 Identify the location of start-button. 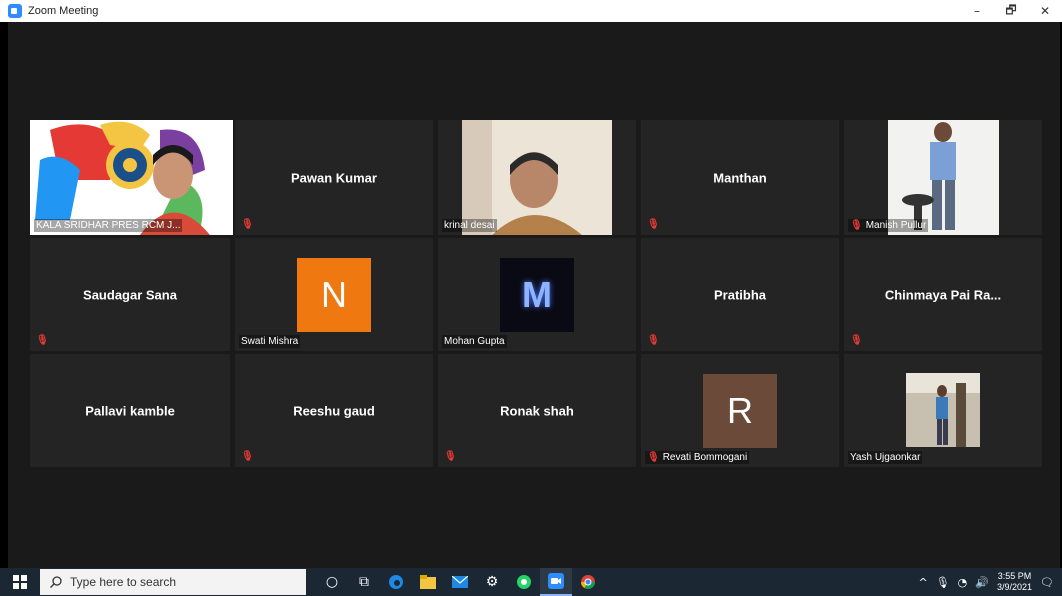
(20, 582).